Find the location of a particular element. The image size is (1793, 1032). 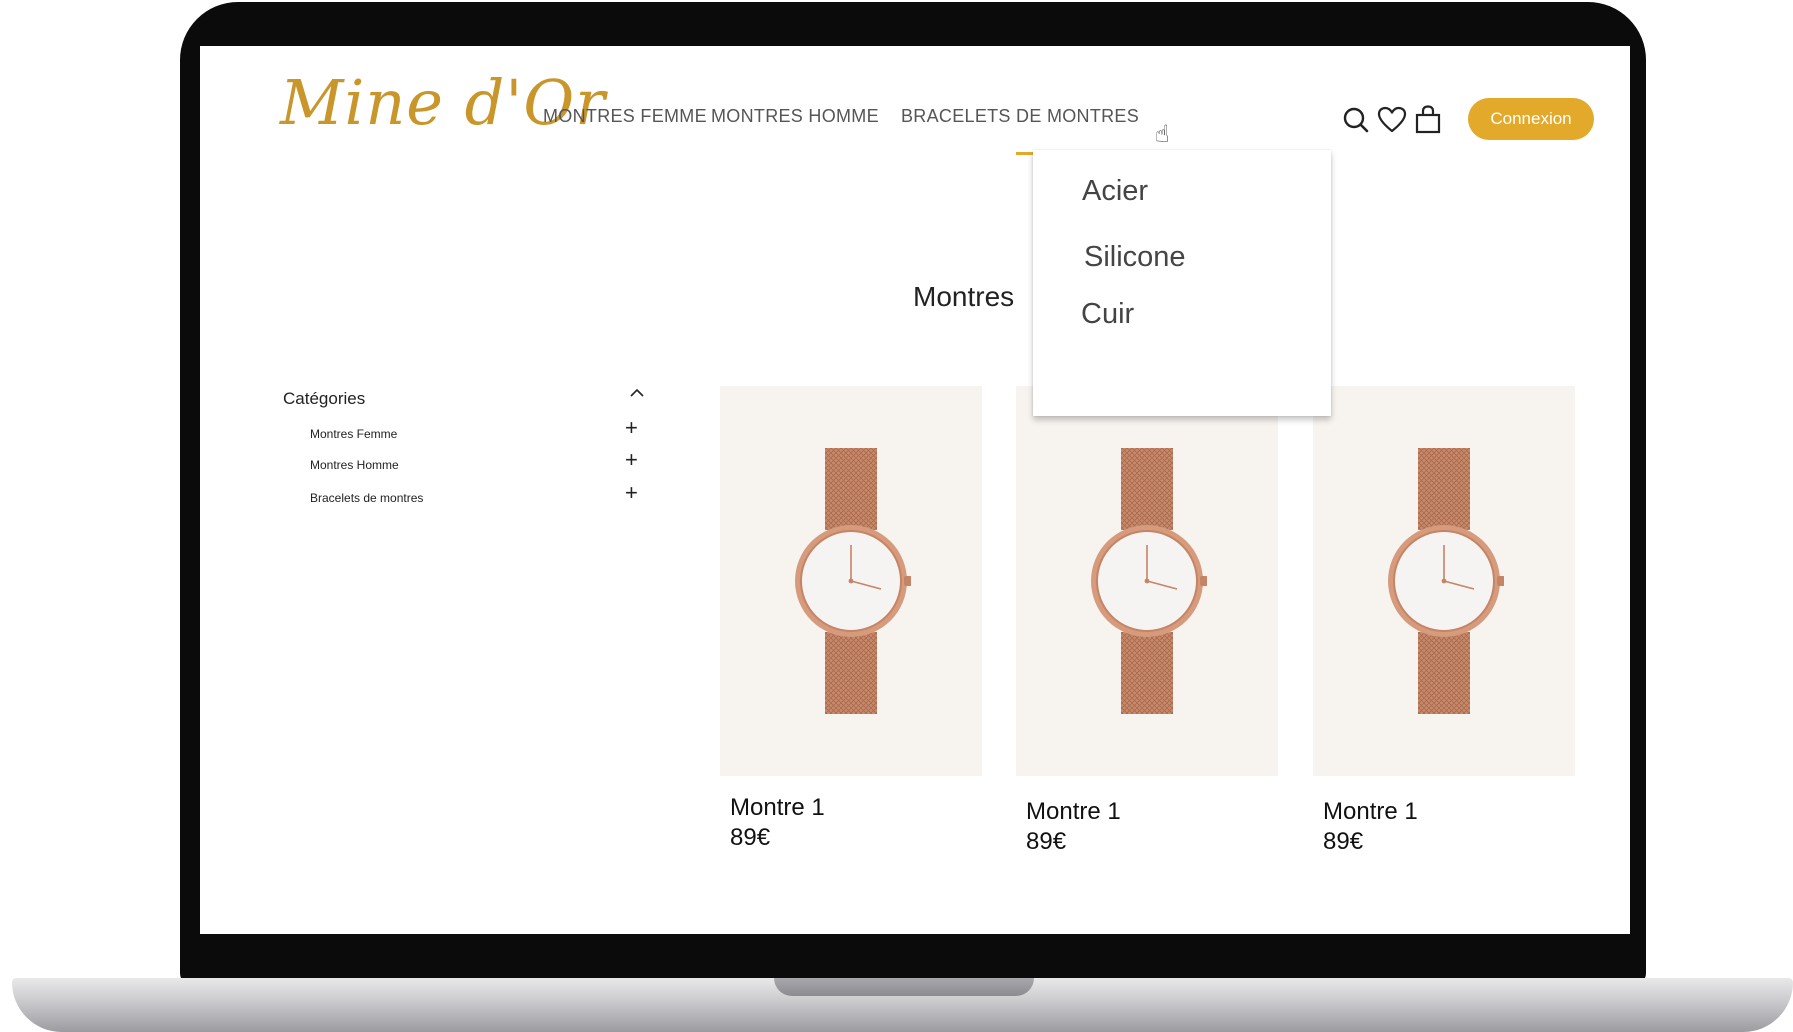

chevron-up-icon is located at coordinates (637, 393).